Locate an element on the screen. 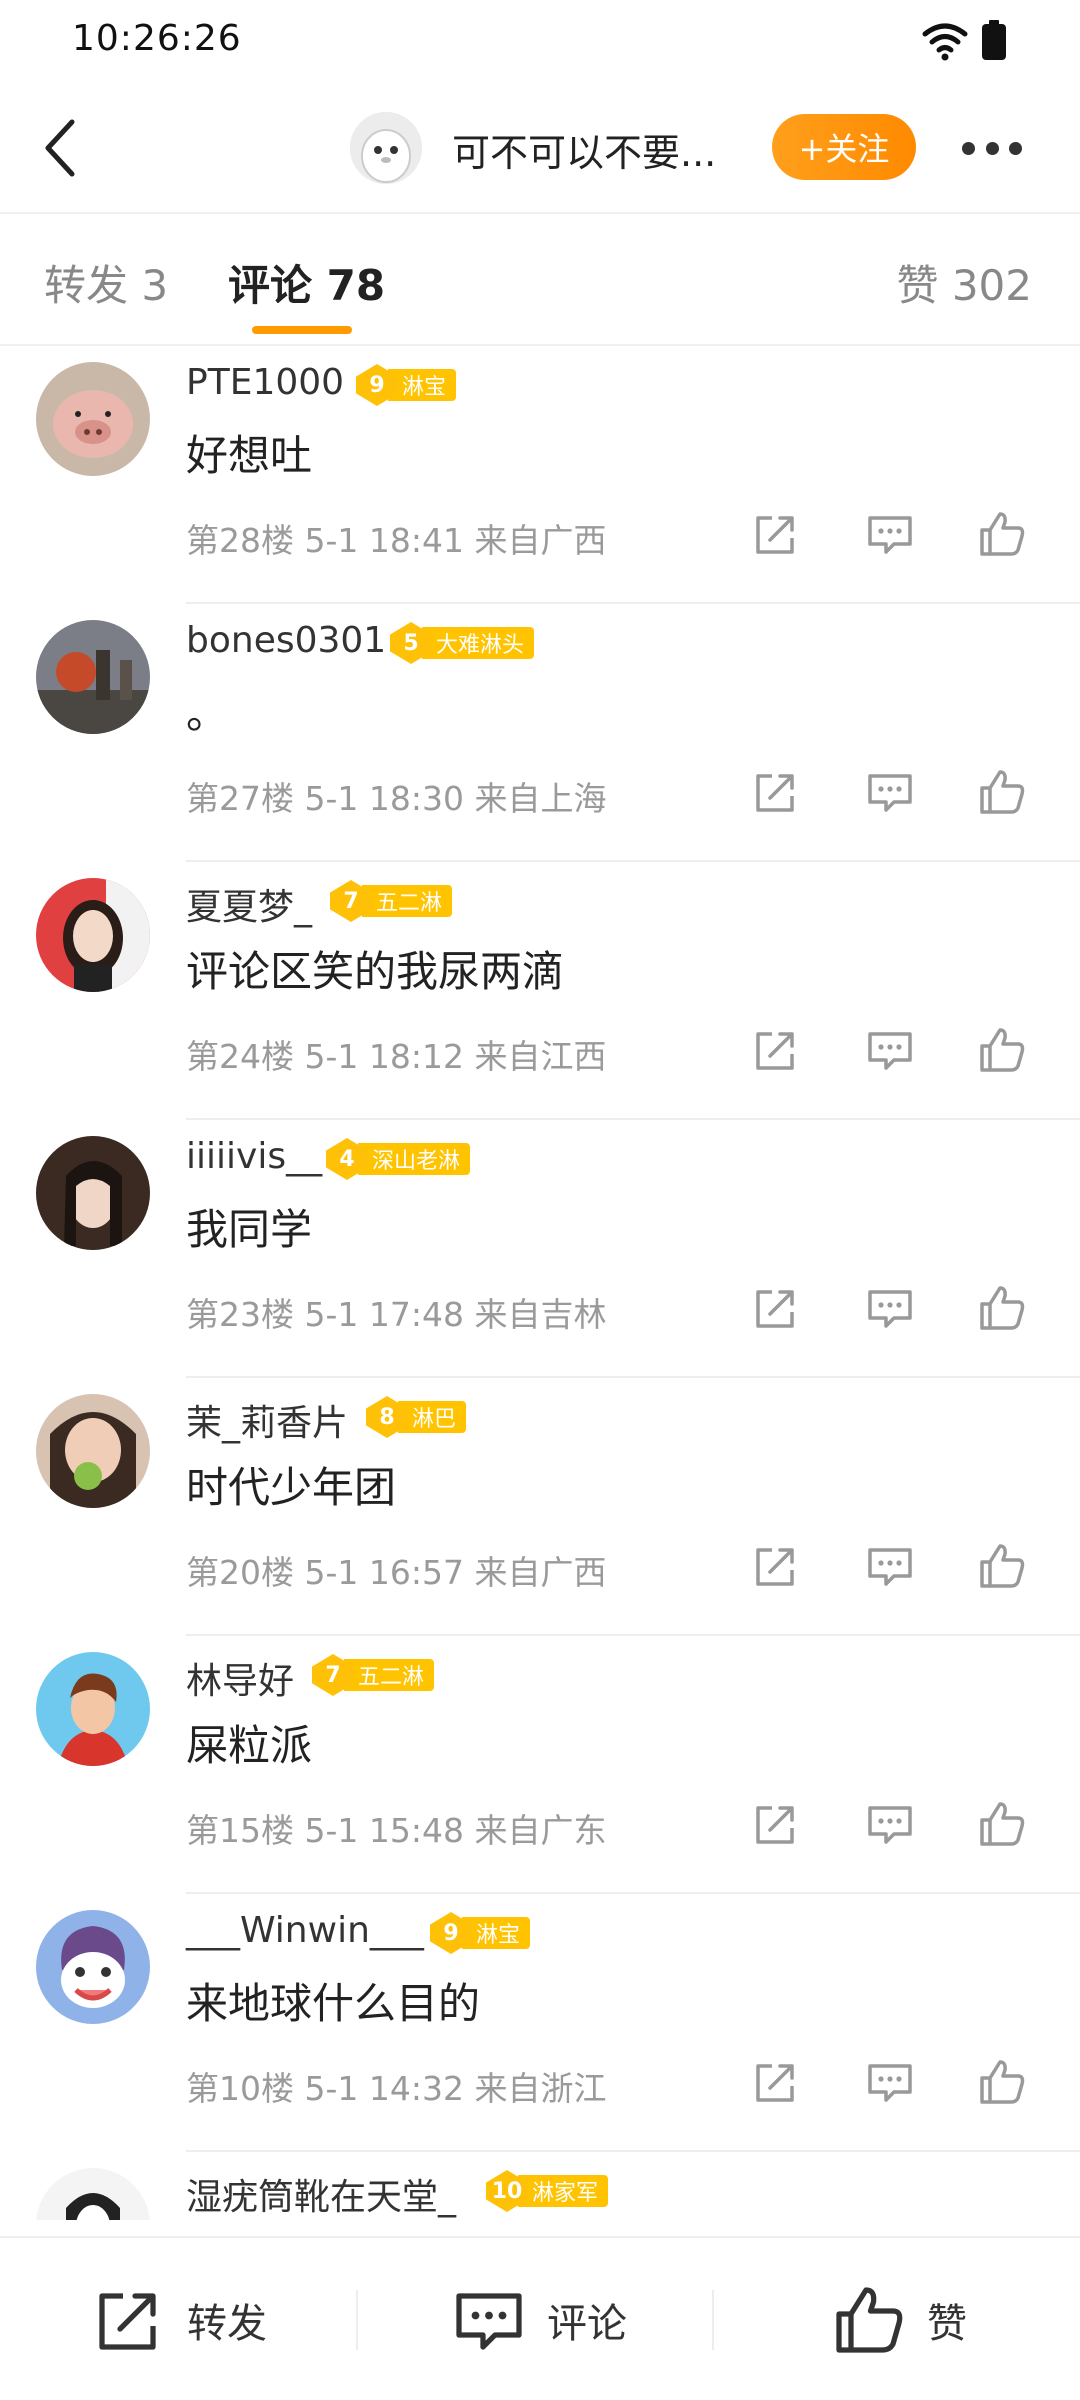 Image resolution: width=1080 pixels, height=2400 pixels. comment-label: 评论 is located at coordinates (587, 2324).